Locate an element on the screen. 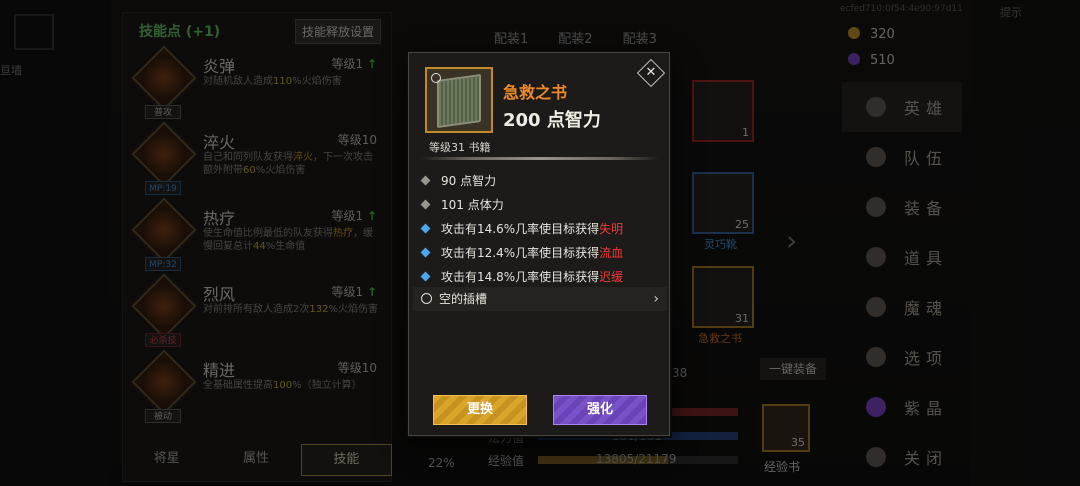 The width and height of the screenshot is (1080, 486). base-stat: 101 点体力 is located at coordinates (540, 205).